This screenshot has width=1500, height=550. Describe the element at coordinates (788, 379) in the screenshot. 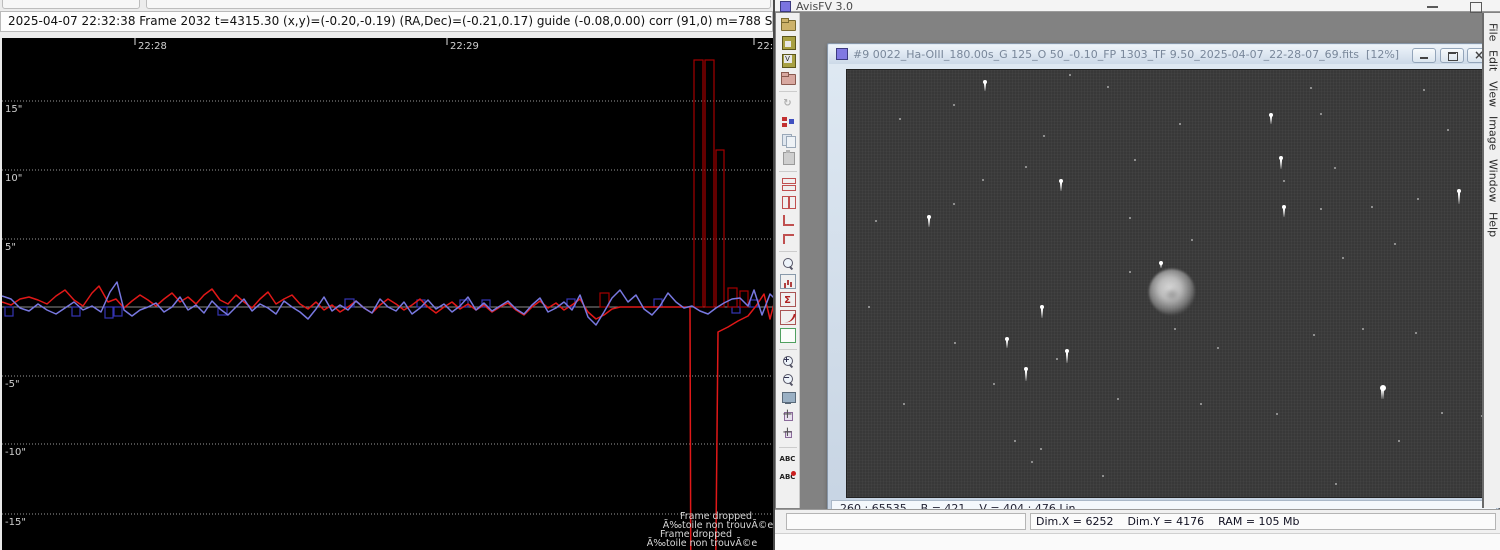

I see `zoom-out-icon: −` at that location.